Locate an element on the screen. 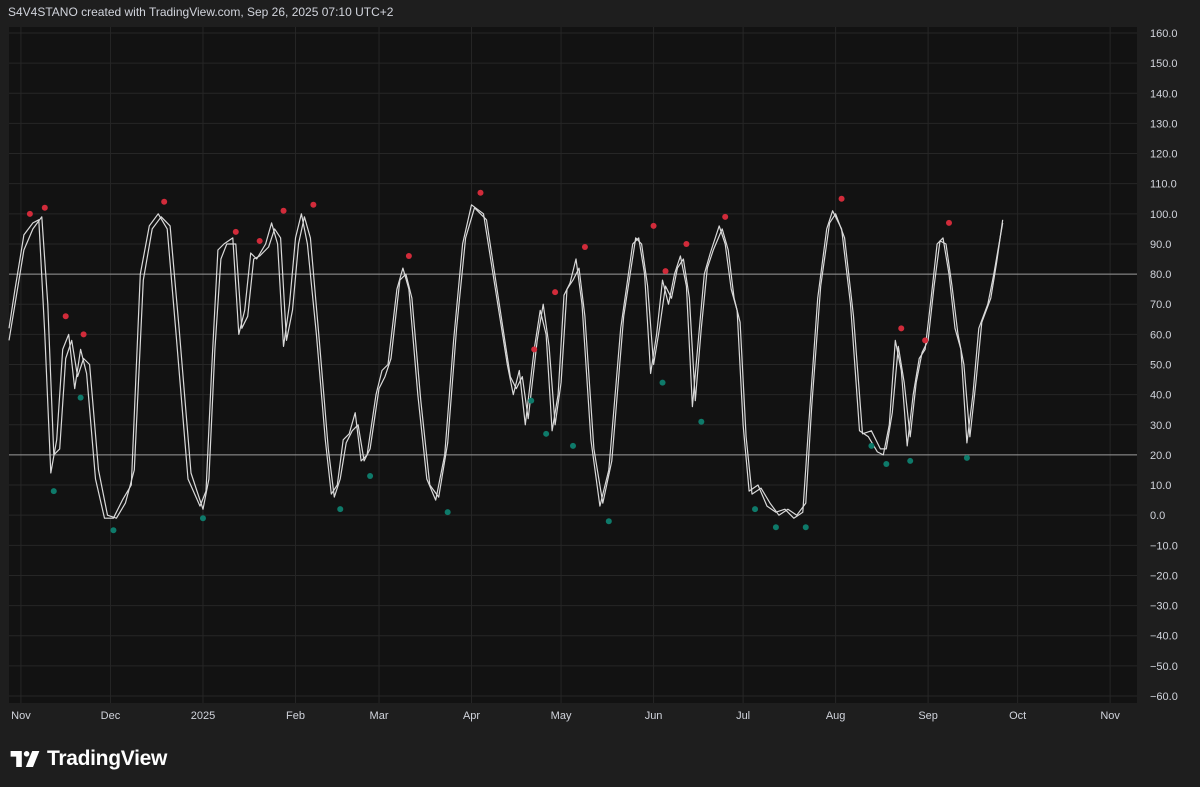 Image resolution: width=1200 pixels, height=787 pixels. x-tick-label: Jun is located at coordinates (654, 716).